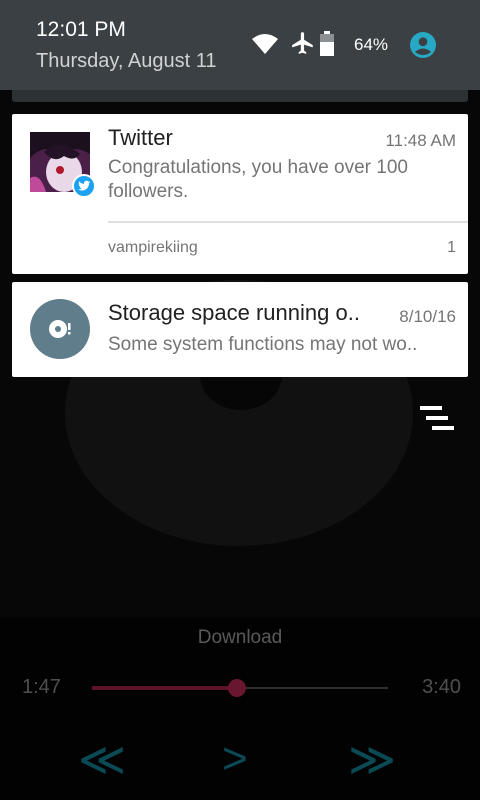 This screenshot has width=480, height=800. Describe the element at coordinates (240, 96) in the screenshot. I see `shade-handle` at that location.